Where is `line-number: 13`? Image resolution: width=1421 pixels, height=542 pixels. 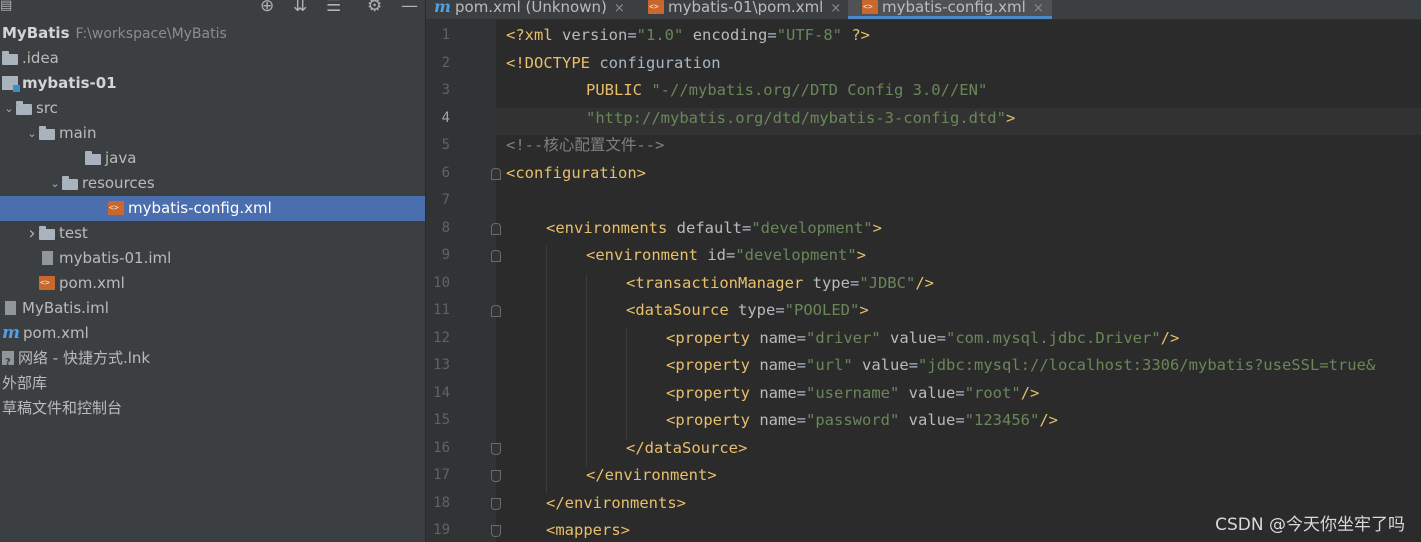
line-number: 13 is located at coordinates (441, 365).